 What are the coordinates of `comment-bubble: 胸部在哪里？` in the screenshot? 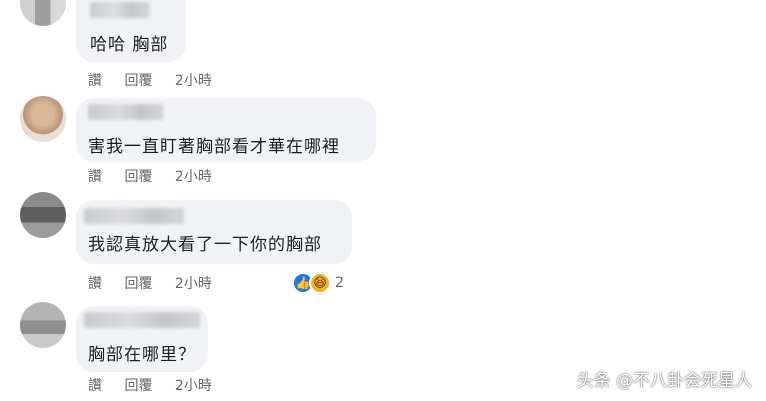 It's located at (142, 339).